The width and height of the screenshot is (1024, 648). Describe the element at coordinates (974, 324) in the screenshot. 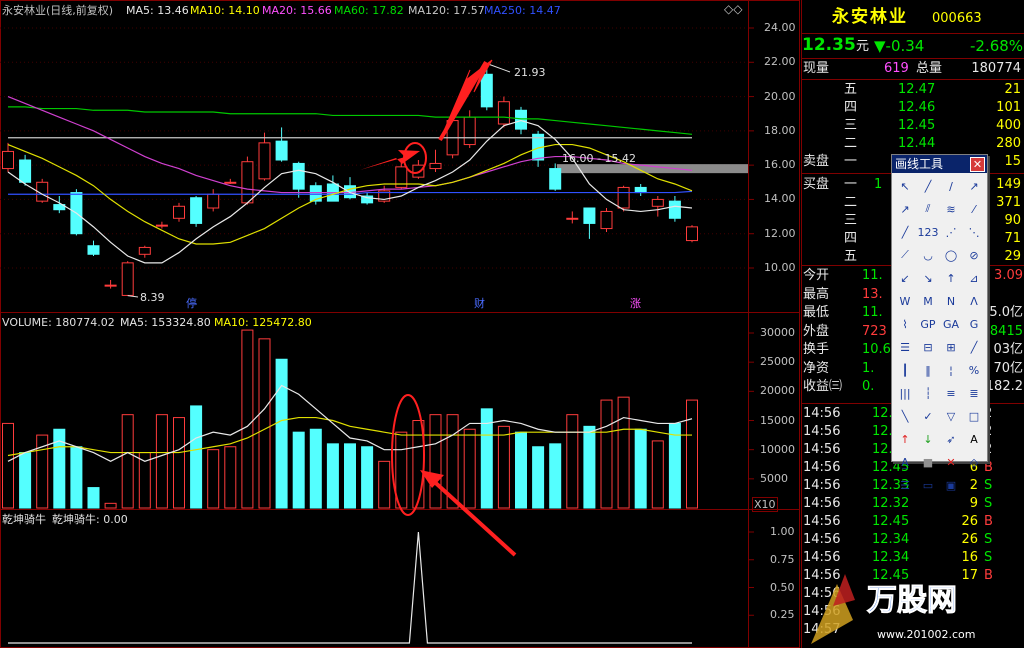

I see `g-tool-icon: G` at that location.